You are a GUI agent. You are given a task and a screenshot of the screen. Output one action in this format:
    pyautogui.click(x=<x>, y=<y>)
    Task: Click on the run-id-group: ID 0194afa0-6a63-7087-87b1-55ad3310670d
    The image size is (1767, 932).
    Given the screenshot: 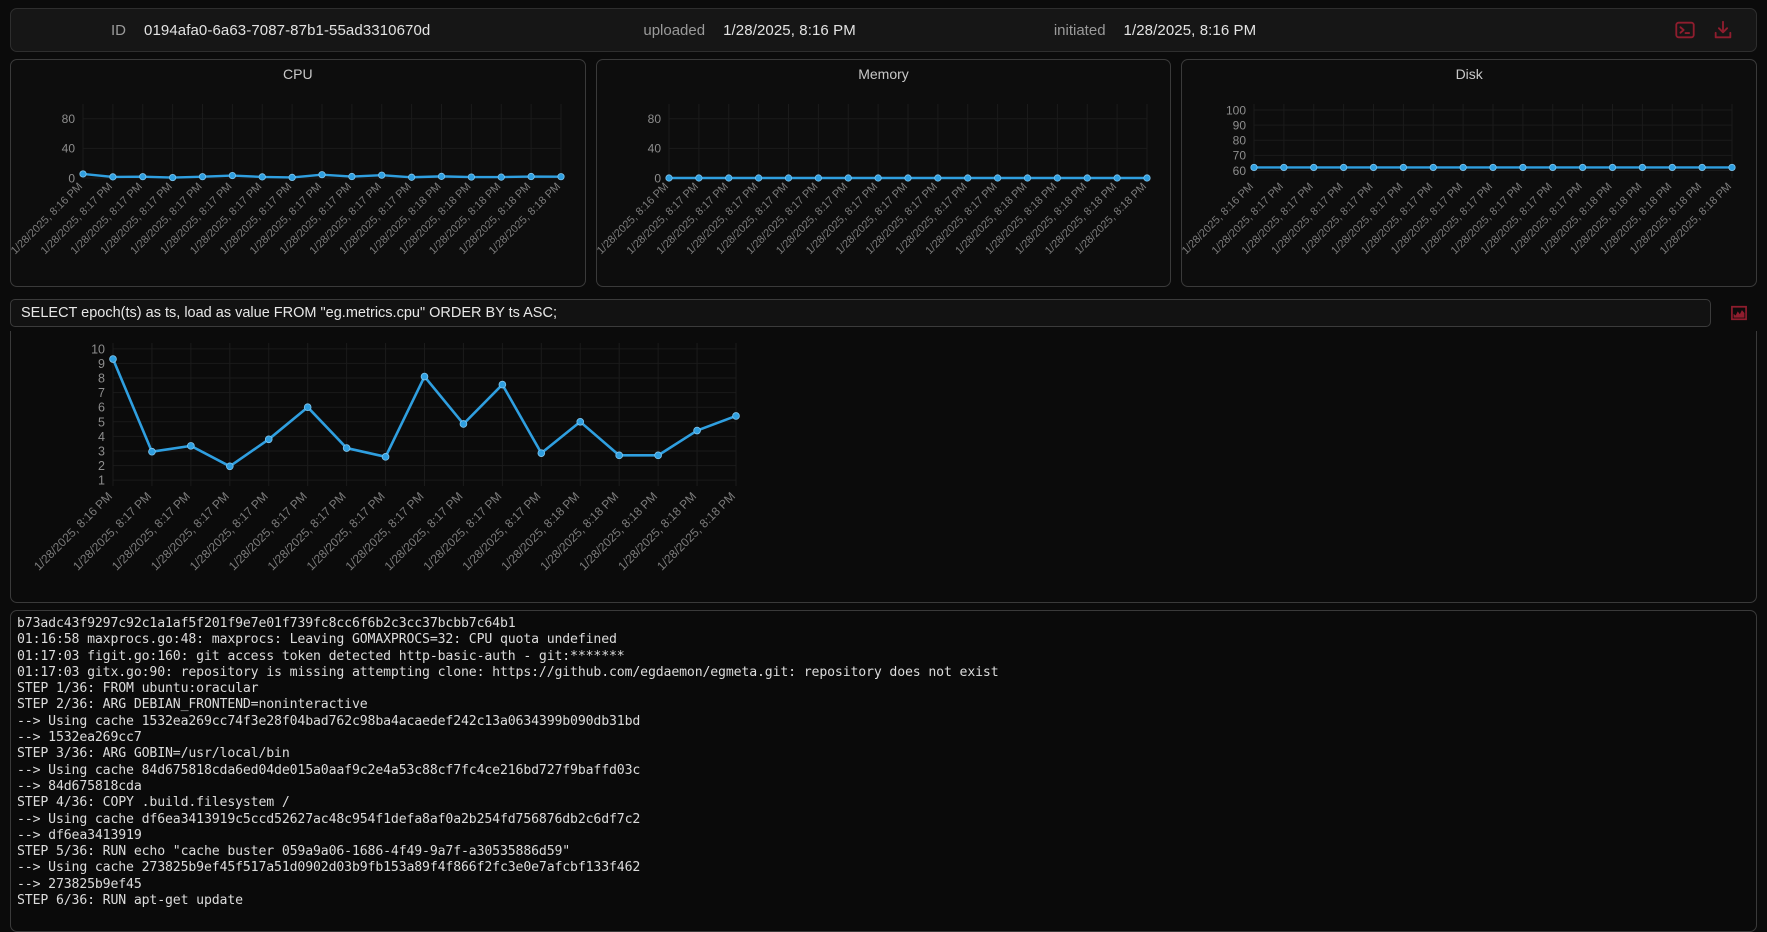 What is the action you would take?
    pyautogui.click(x=270, y=30)
    